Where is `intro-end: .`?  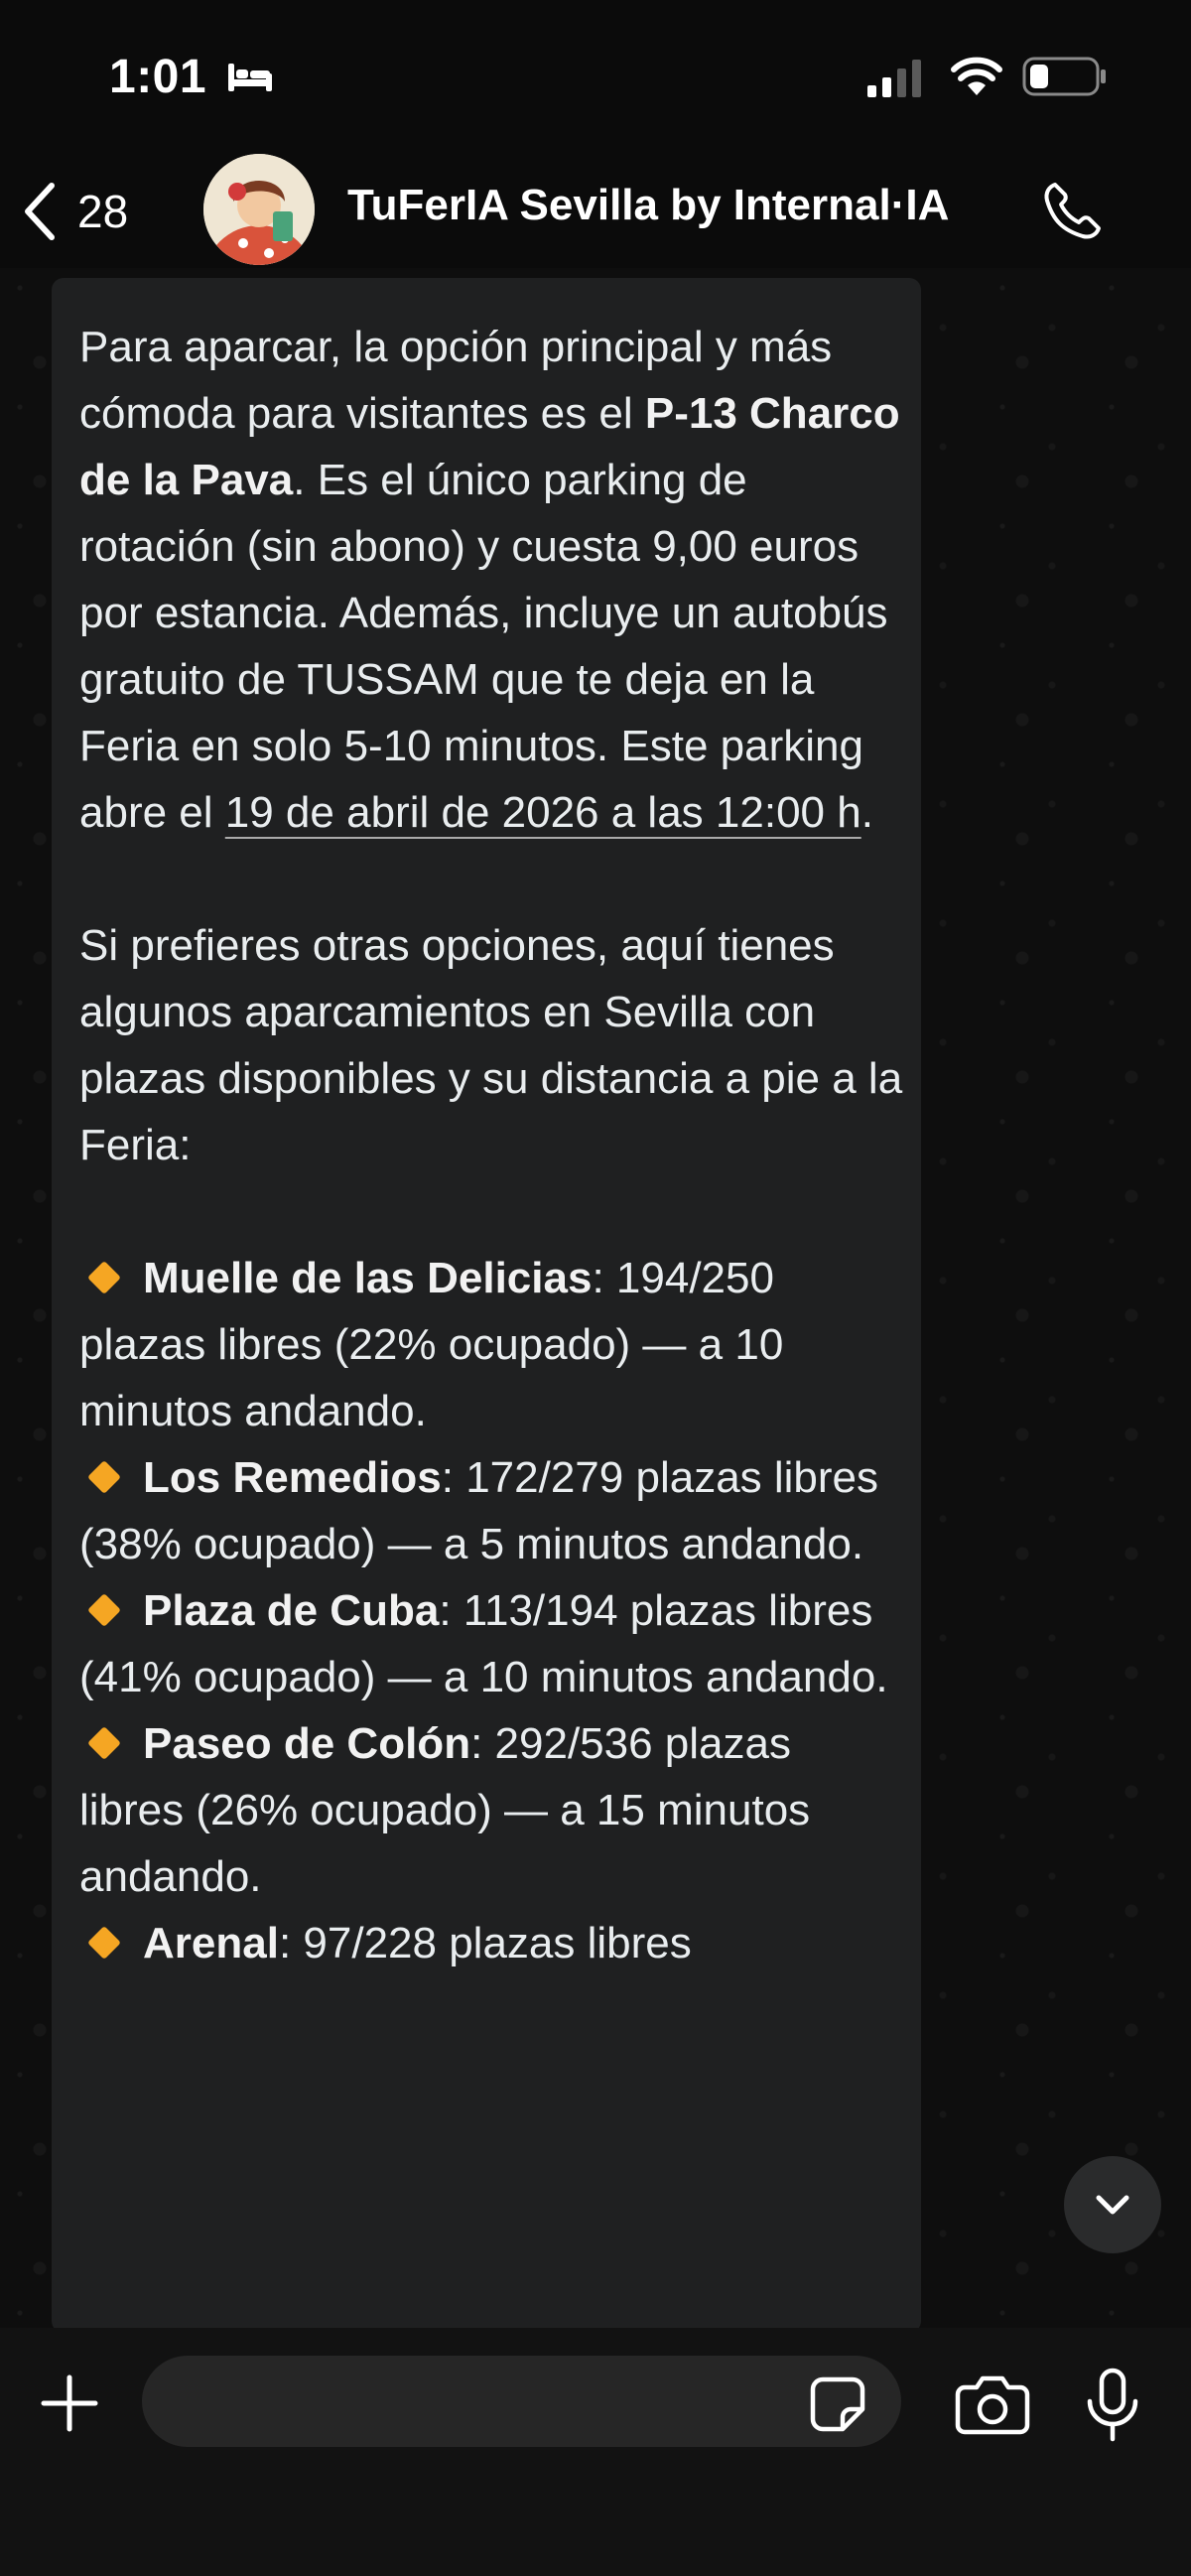 intro-end: . is located at coordinates (867, 813).